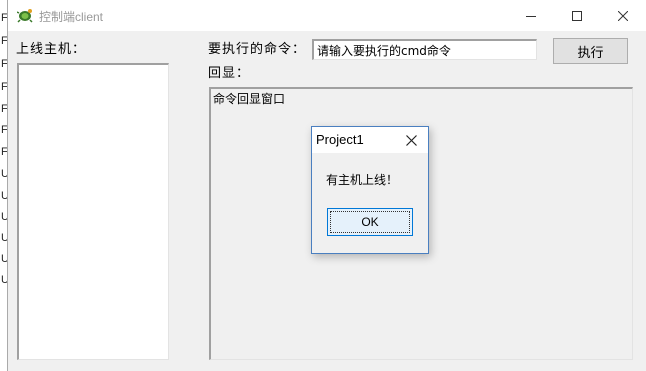 The width and height of the screenshot is (646, 371). I want to click on window-title: 控制端client, so click(71, 17).